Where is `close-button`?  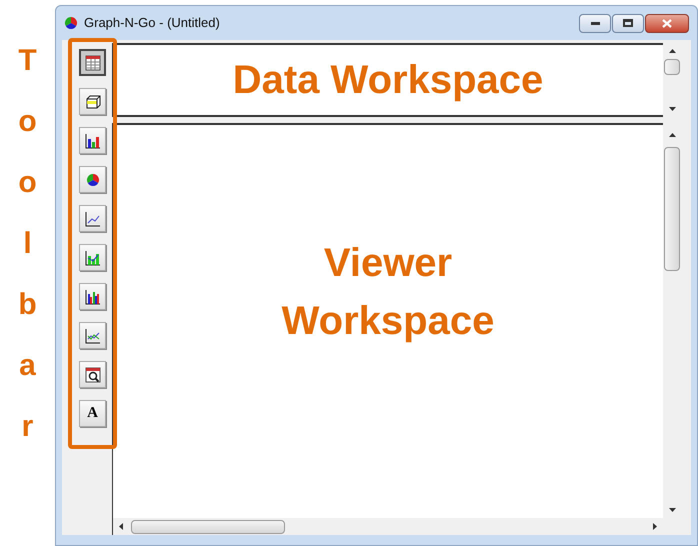
close-button is located at coordinates (667, 23).